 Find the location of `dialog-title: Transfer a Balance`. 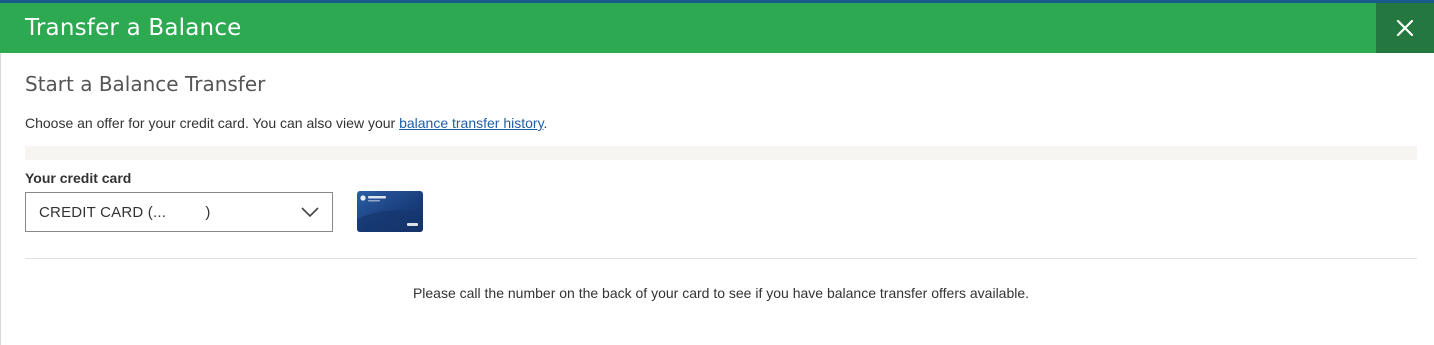

dialog-title: Transfer a Balance is located at coordinates (133, 28).